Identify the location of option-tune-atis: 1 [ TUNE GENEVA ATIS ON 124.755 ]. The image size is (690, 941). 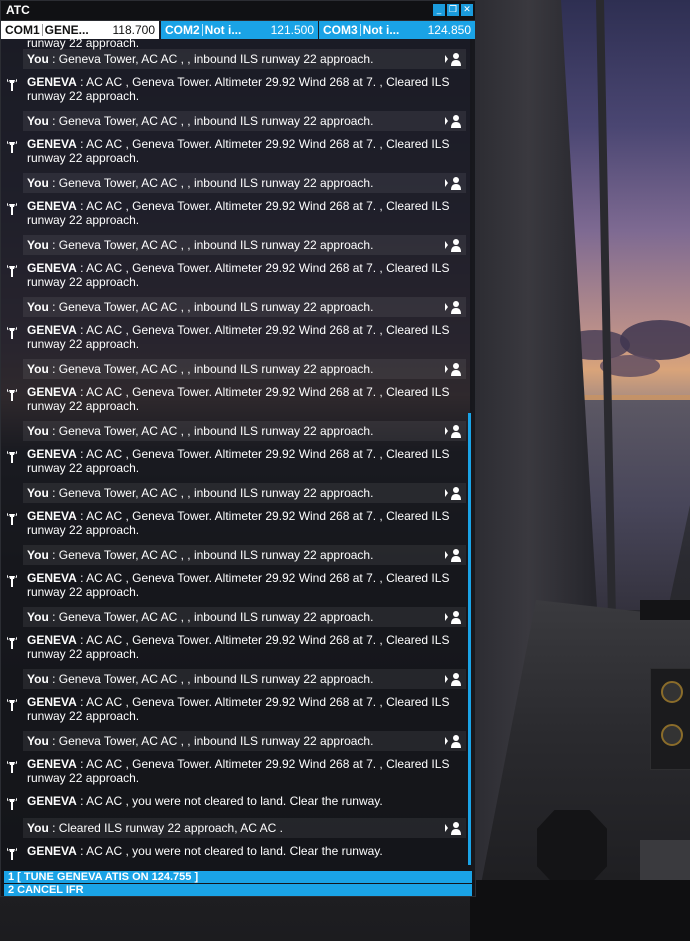
(238, 877).